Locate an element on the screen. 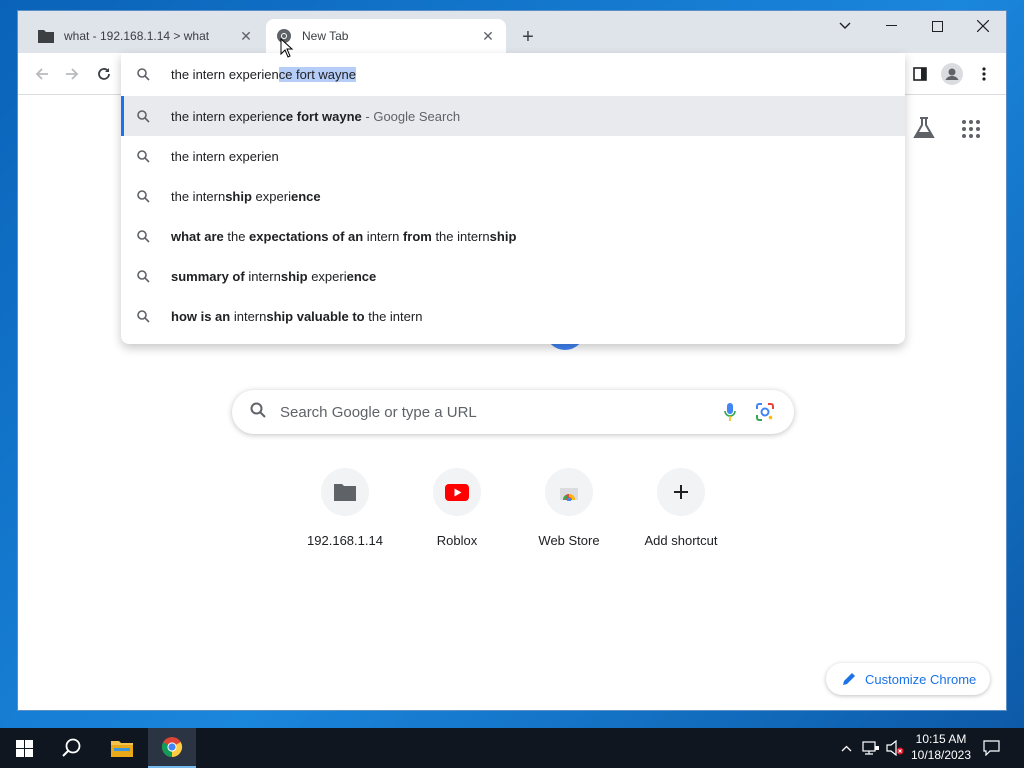  suggestion-text: the intern experience fort wayne is located at coordinates (266, 116).